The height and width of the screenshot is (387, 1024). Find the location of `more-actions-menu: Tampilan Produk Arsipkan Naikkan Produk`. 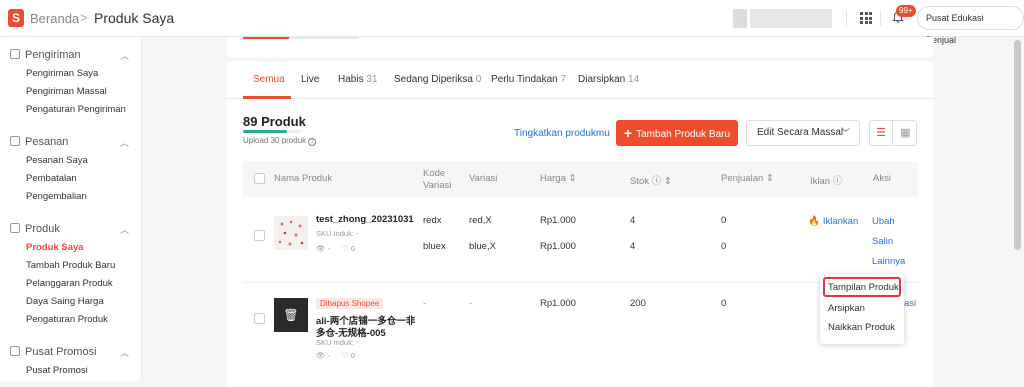

more-actions-menu: Tampilan Produk Arsipkan Naikkan Produk is located at coordinates (862, 309).